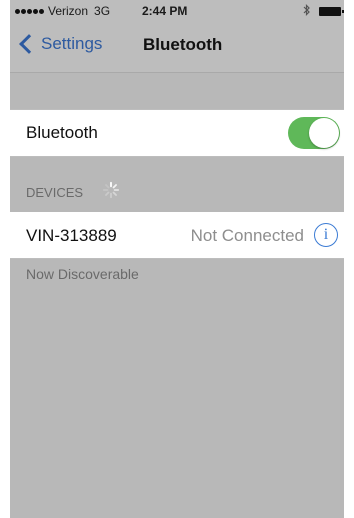 The width and height of the screenshot is (354, 518). What do you see at coordinates (82, 274) in the screenshot?
I see `discoverable-text: Now Discoverable` at bounding box center [82, 274].